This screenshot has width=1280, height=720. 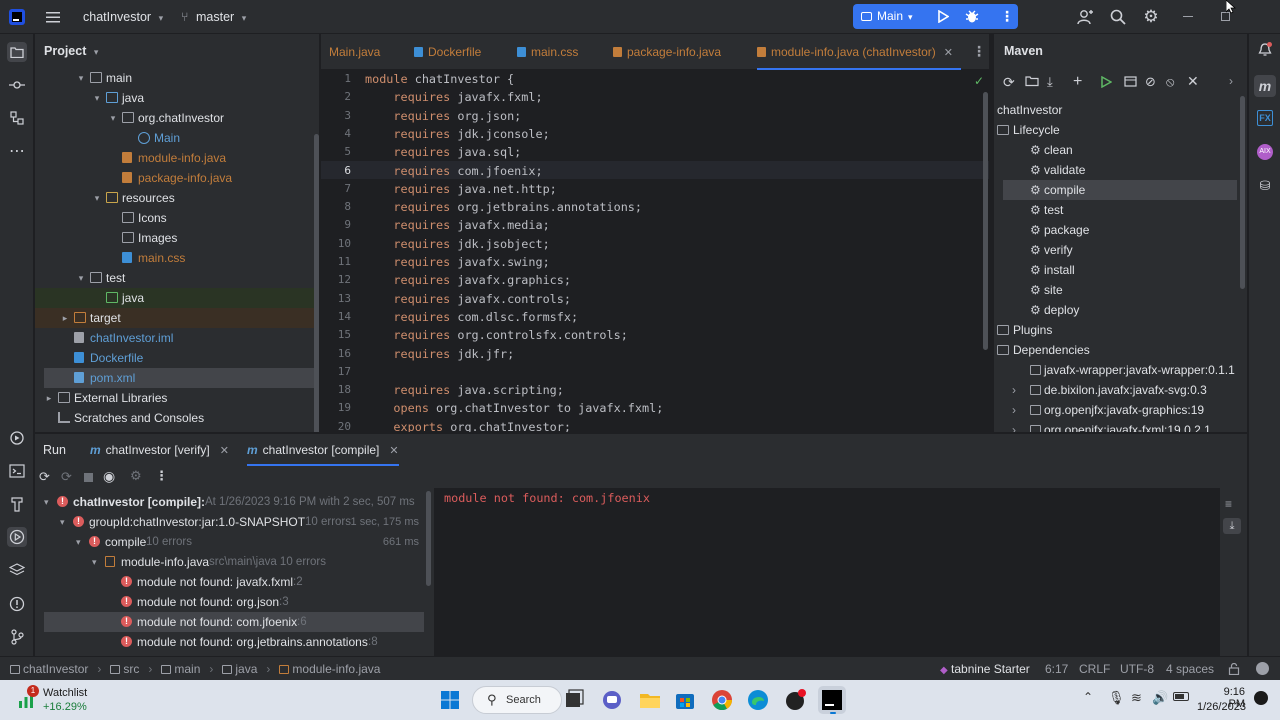 What do you see at coordinates (1190, 669) in the screenshot?
I see `indent-setting: 4 spaces` at bounding box center [1190, 669].